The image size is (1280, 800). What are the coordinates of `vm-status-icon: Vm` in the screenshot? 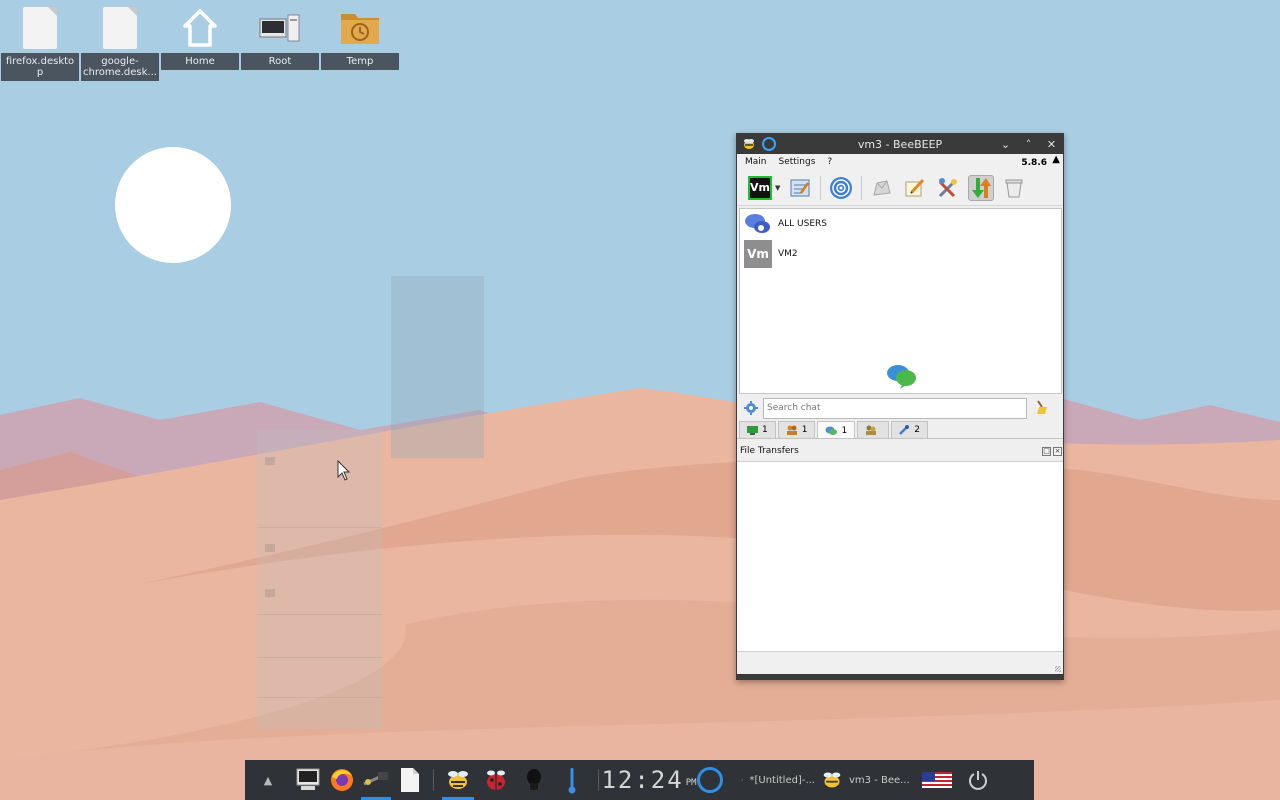 It's located at (760, 187).